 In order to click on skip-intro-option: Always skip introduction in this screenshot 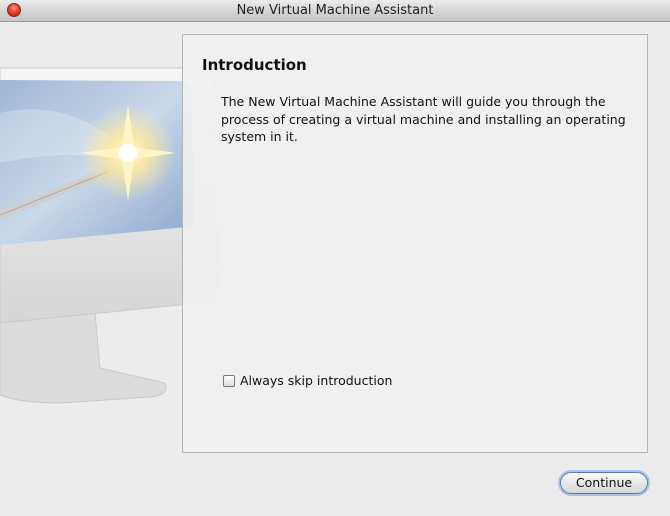, I will do `click(307, 381)`.